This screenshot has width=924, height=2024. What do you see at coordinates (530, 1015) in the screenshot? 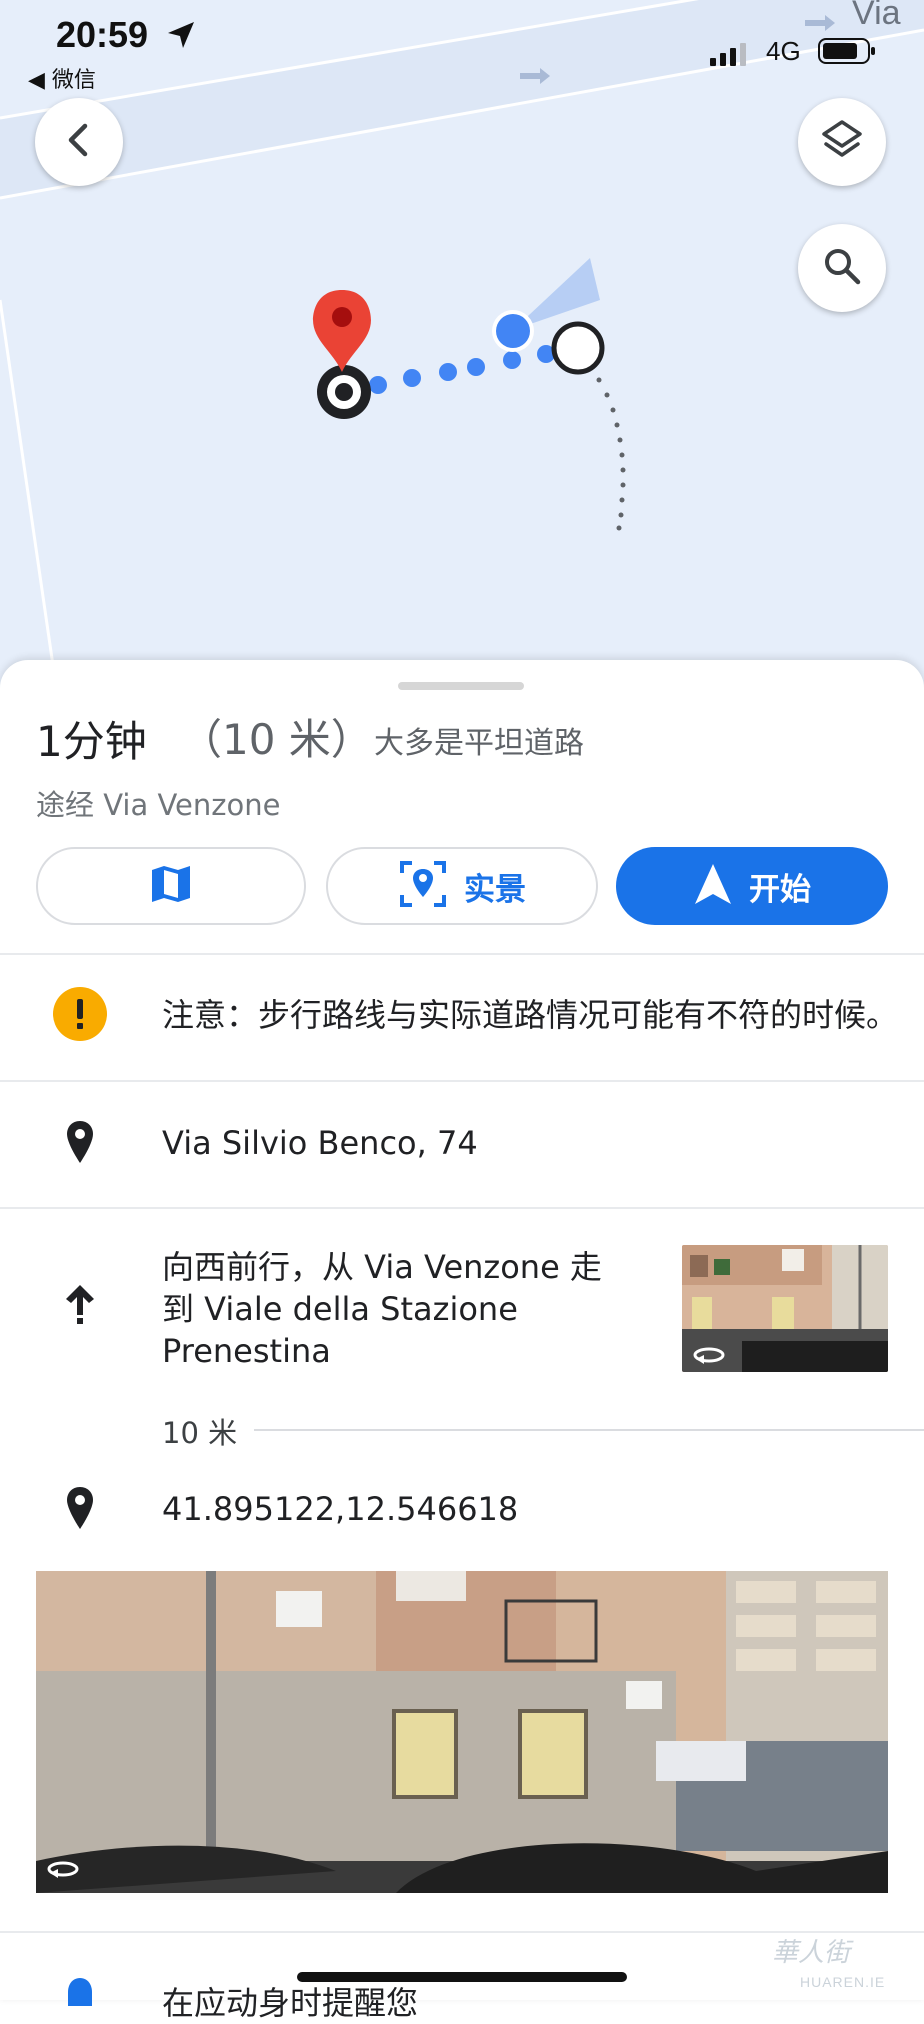
I see `walking-warning: 注意：步行路线与实际道路情况可能有不符的时候。` at bounding box center [530, 1015].